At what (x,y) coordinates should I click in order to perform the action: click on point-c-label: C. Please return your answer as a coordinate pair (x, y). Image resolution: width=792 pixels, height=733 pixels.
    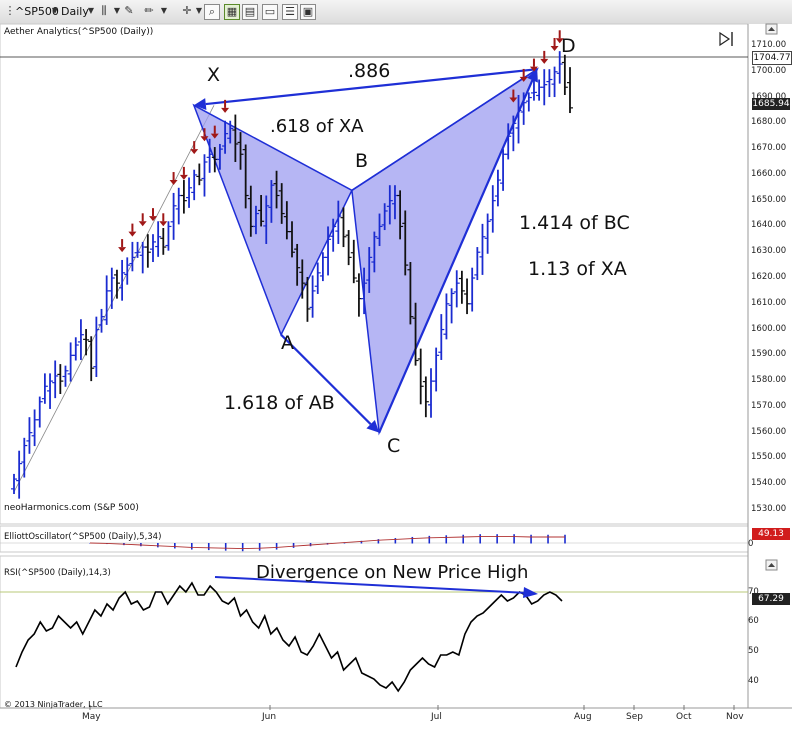
    Looking at the image, I should click on (394, 446).